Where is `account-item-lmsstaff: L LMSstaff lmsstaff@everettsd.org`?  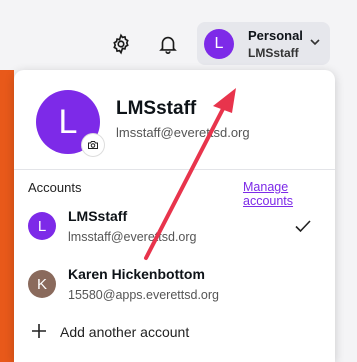
account-item-lmsstaff: L LMSstaff lmsstaff@everettsd.org is located at coordinates (174, 230).